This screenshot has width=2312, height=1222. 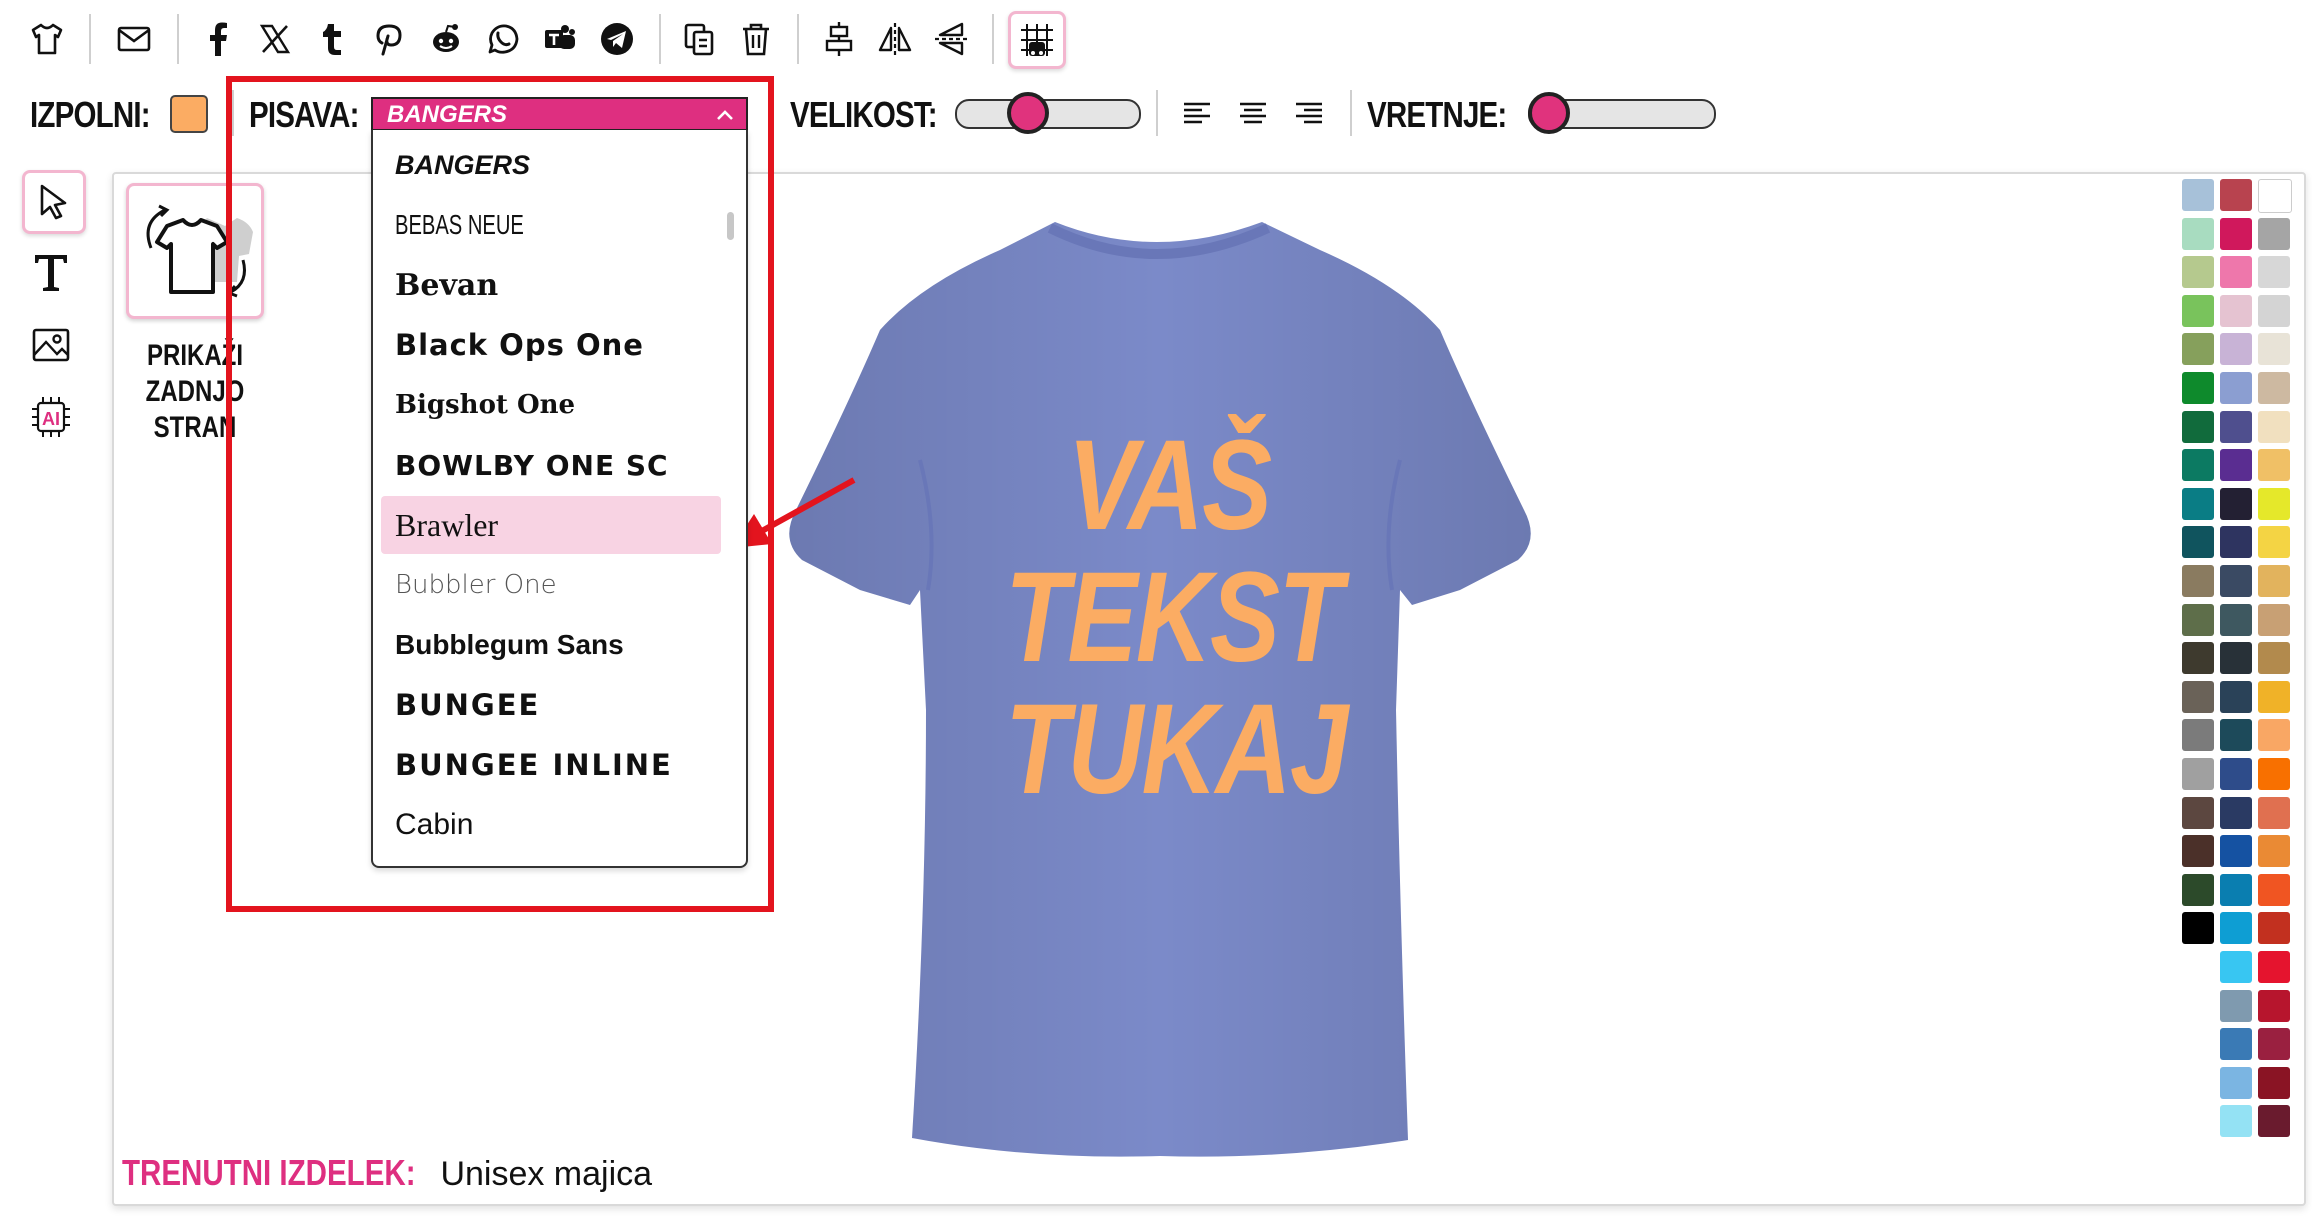 I want to click on pinterest-icon, so click(x=389, y=39).